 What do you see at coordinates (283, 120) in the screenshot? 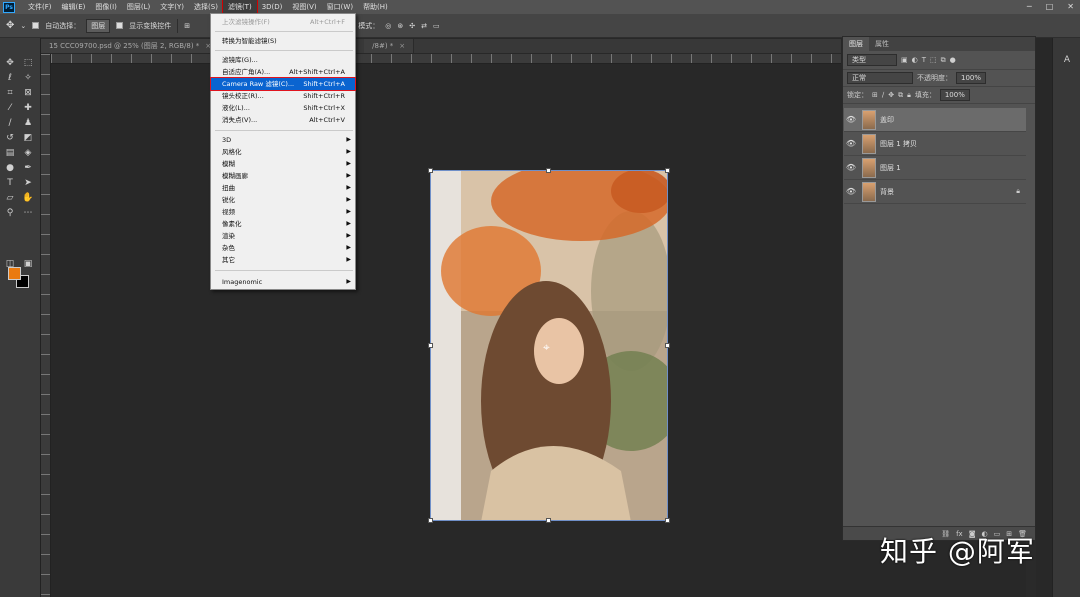
I see `menu-item-vanishing-point: 消失点(V)... Alt+Ctrl+V` at bounding box center [283, 120].